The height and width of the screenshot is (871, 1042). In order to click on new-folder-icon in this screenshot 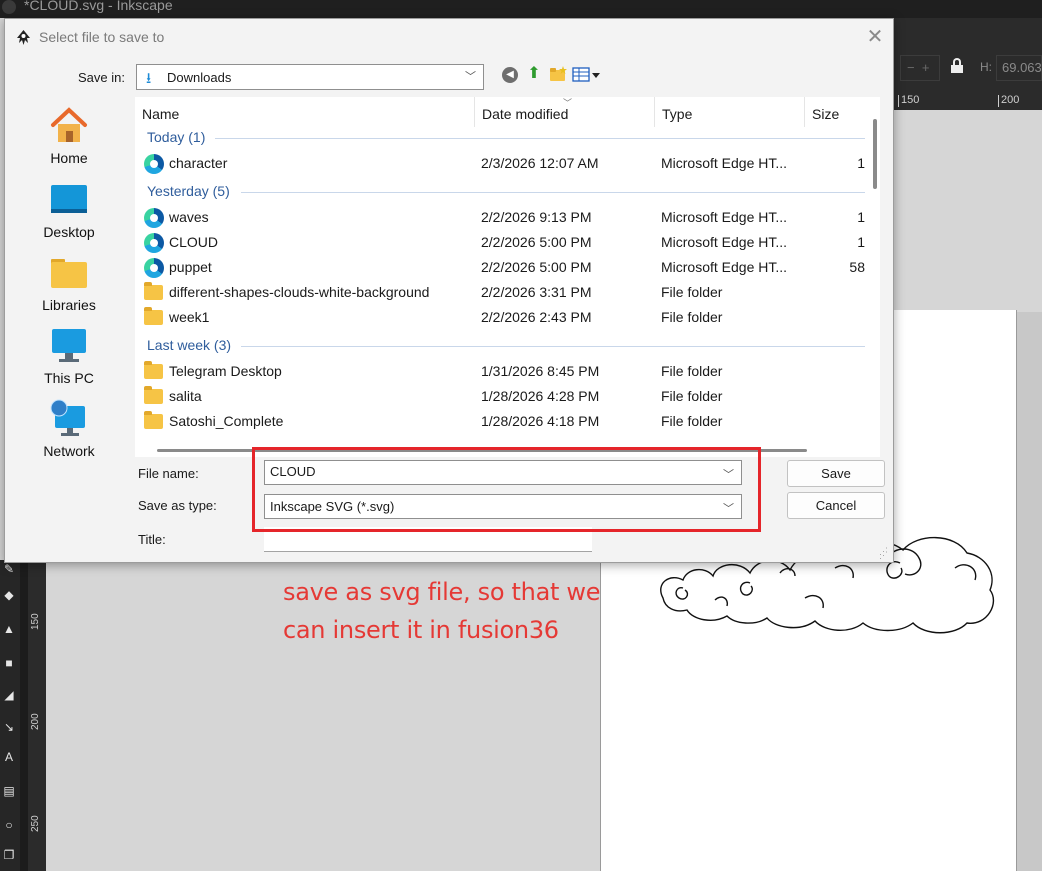, I will do `click(558, 74)`.